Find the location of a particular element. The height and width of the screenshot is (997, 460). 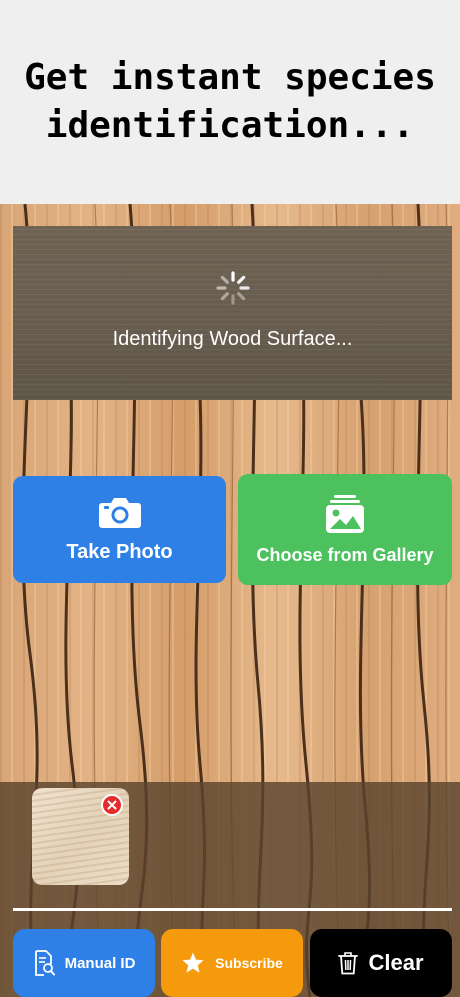

subscribe-button: Subscribe is located at coordinates (232, 963).